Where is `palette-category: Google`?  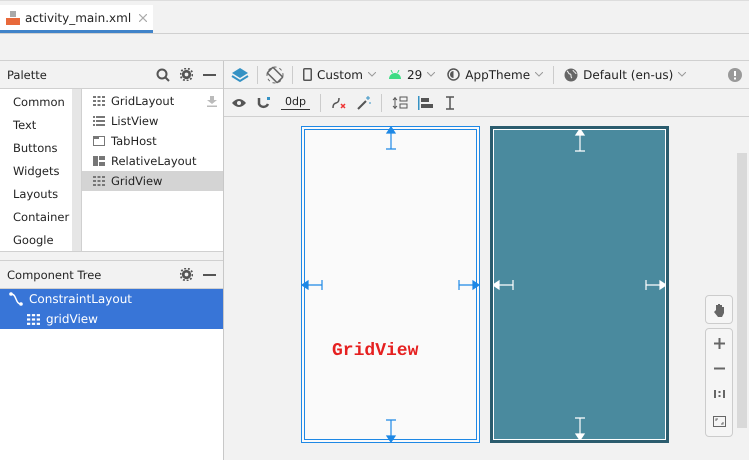 palette-category: Google is located at coordinates (36, 240).